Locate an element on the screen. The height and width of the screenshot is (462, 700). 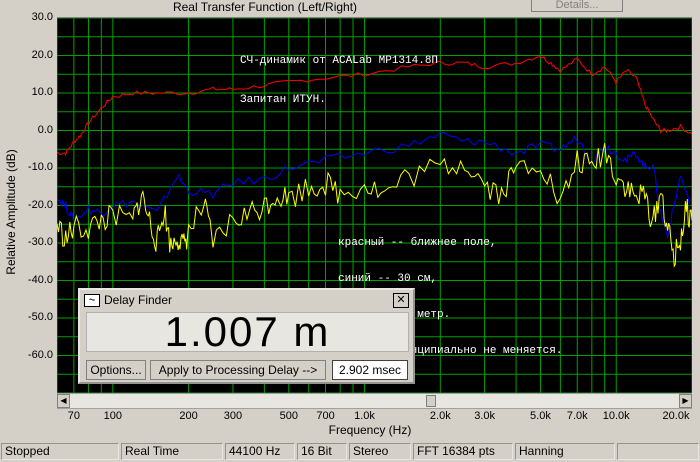
status-fft-size: FFT 16384 pts is located at coordinates (463, 451).